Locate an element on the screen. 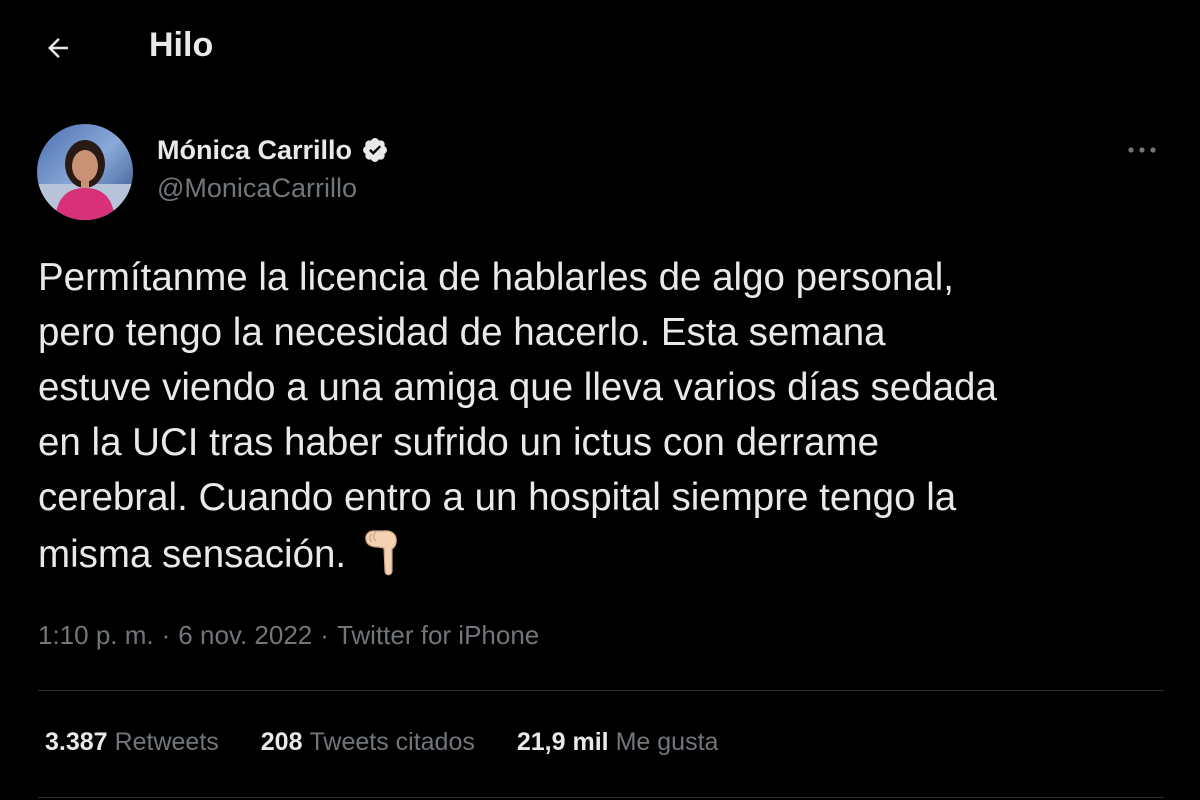 The width and height of the screenshot is (1200, 800). back-button is located at coordinates (58, 48).